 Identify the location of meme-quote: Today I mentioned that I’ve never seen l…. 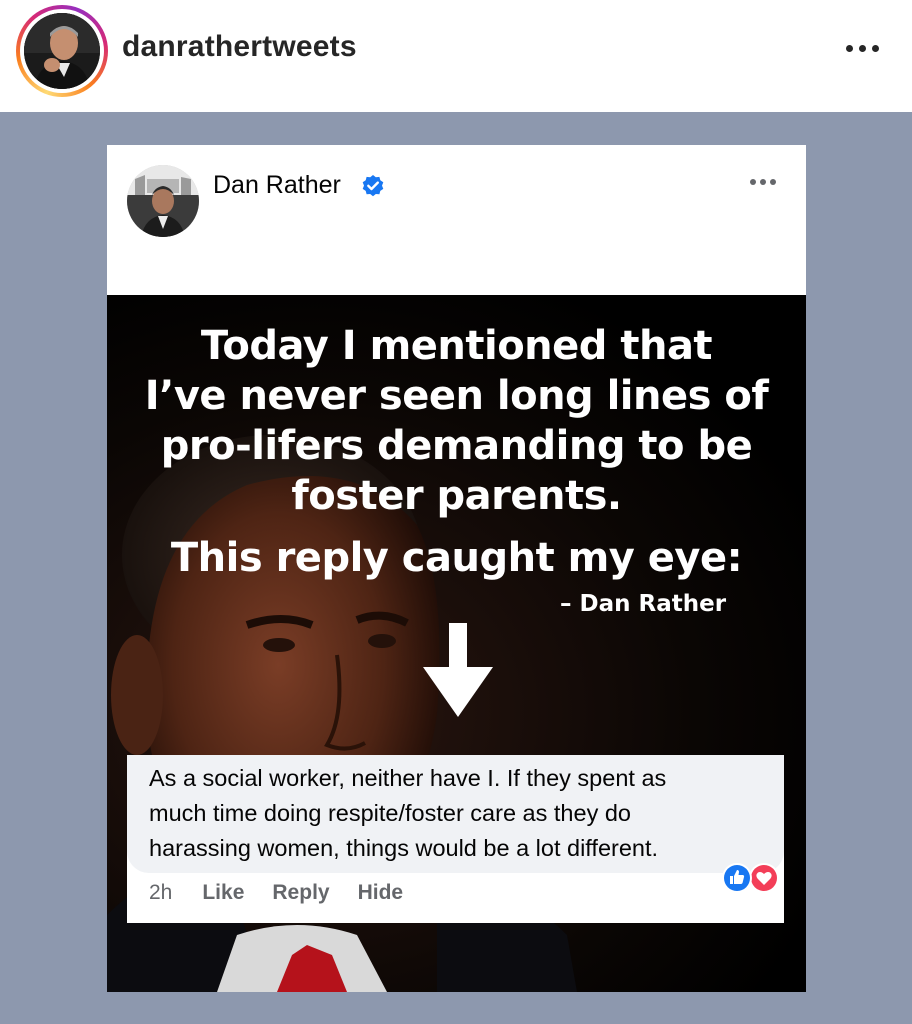
(456, 421).